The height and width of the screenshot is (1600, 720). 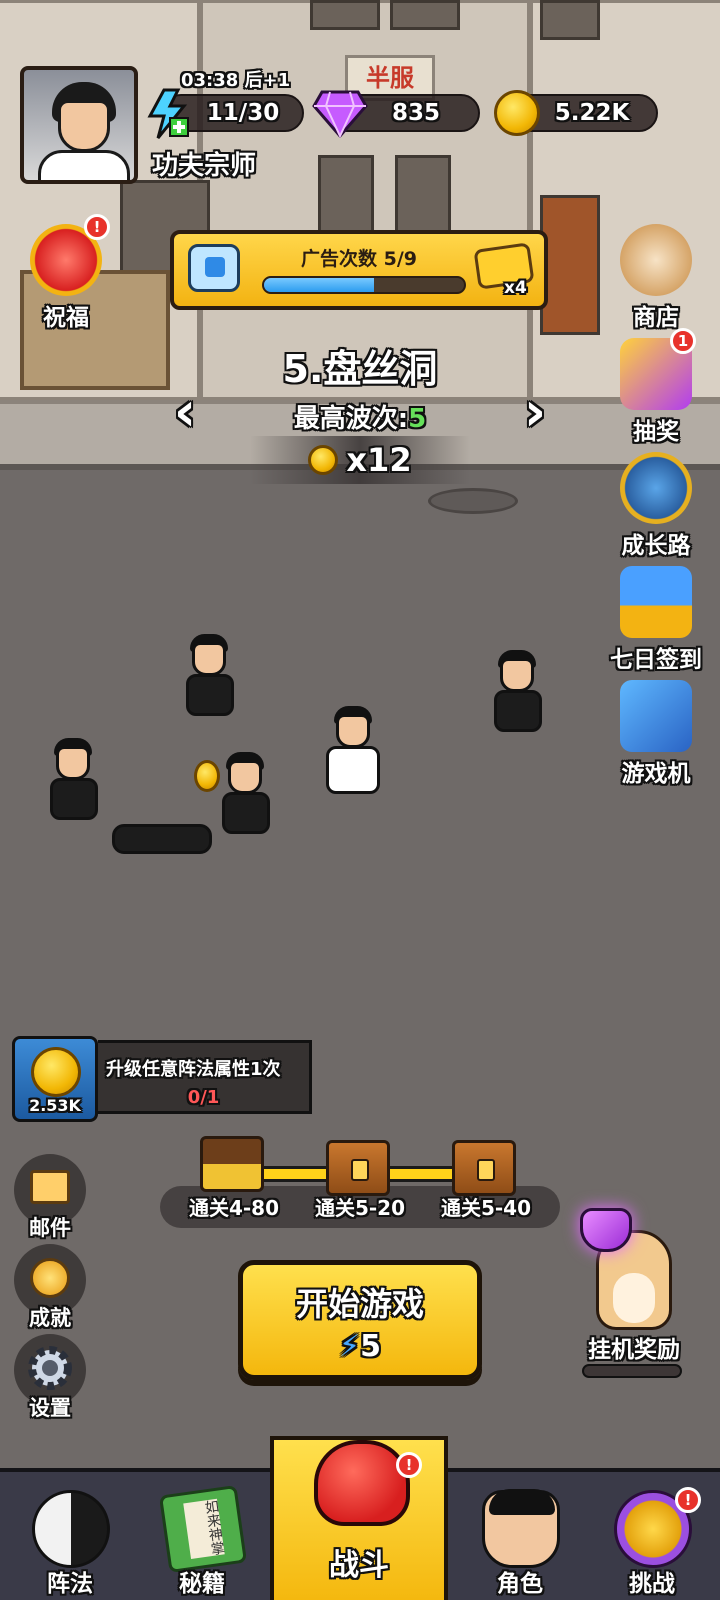 What do you see at coordinates (656, 318) in the screenshot?
I see `shop-label: 商店` at bounding box center [656, 318].